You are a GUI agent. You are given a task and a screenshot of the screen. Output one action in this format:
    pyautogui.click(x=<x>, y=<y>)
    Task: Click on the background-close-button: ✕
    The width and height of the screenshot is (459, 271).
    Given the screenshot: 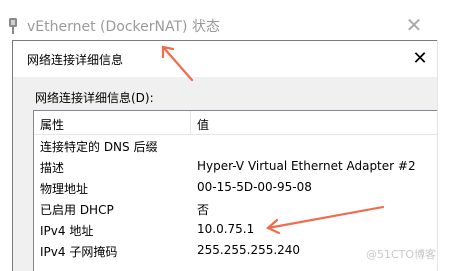 What is the action you would take?
    pyautogui.click(x=414, y=25)
    